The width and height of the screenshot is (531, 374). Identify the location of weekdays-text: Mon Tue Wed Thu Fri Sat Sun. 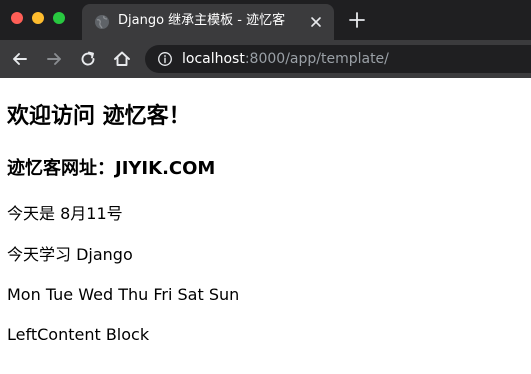
(123, 294).